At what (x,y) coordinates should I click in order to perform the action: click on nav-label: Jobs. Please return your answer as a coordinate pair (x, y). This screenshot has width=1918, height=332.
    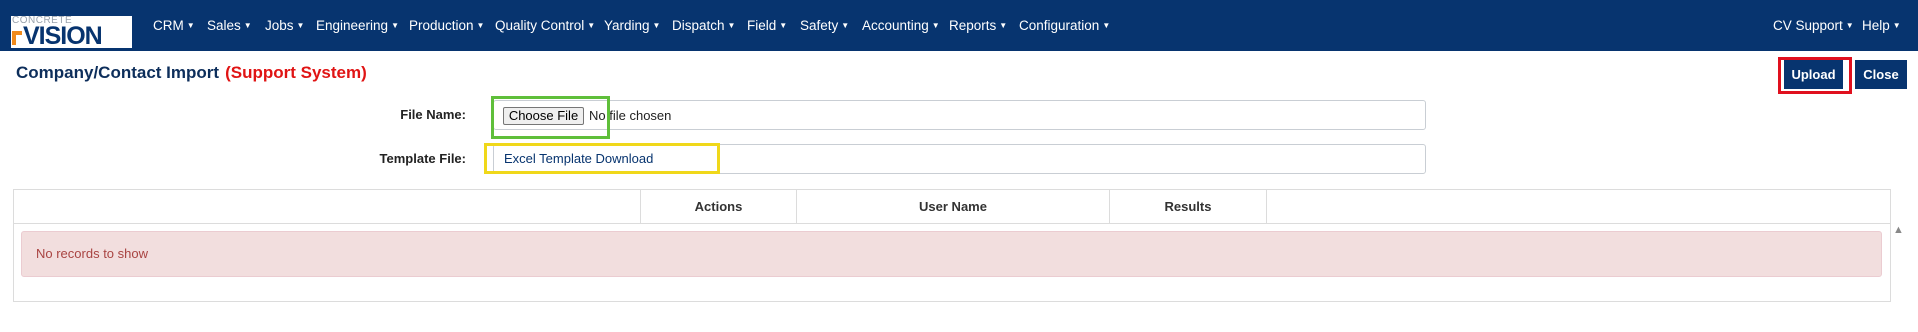
    Looking at the image, I should click on (279, 25).